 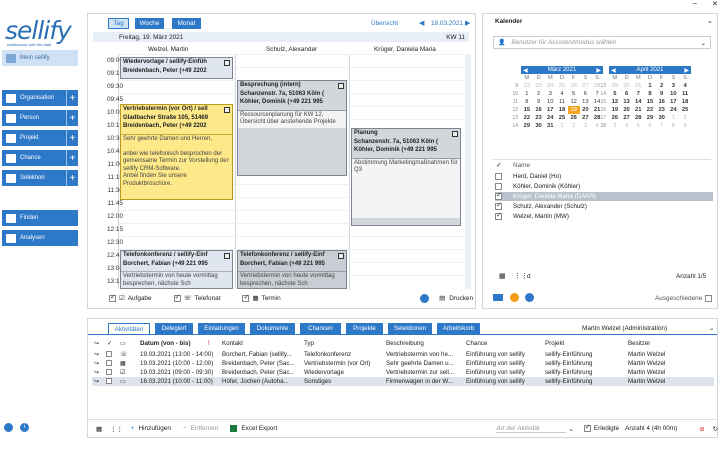 What do you see at coordinates (674, 102) in the screenshot?
I see `calendar-day: 17` at bounding box center [674, 102].